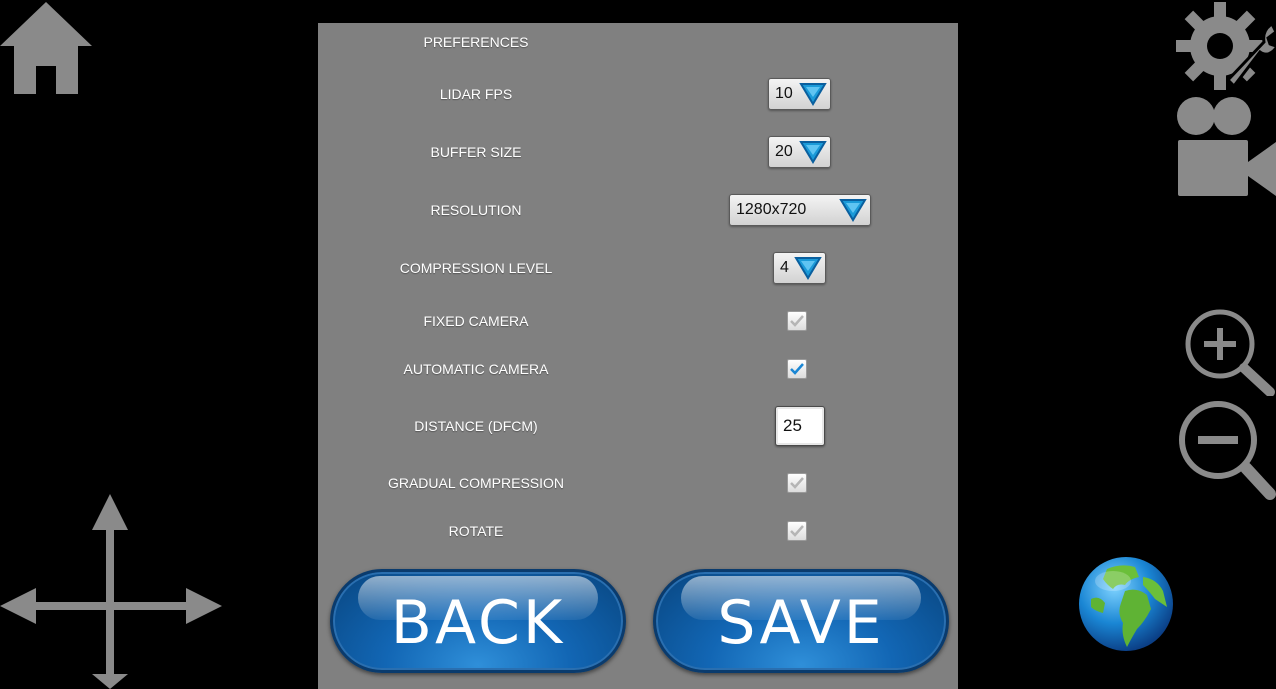 The image size is (1276, 689). Describe the element at coordinates (476, 210) in the screenshot. I see `resolution-label: RESOLUTION` at that location.